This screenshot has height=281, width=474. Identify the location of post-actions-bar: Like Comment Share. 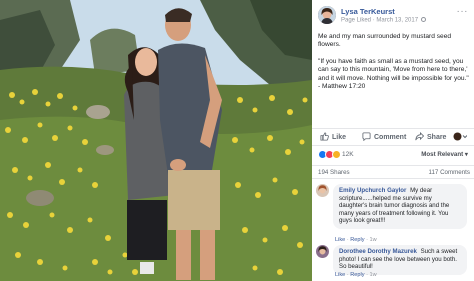
(393, 137).